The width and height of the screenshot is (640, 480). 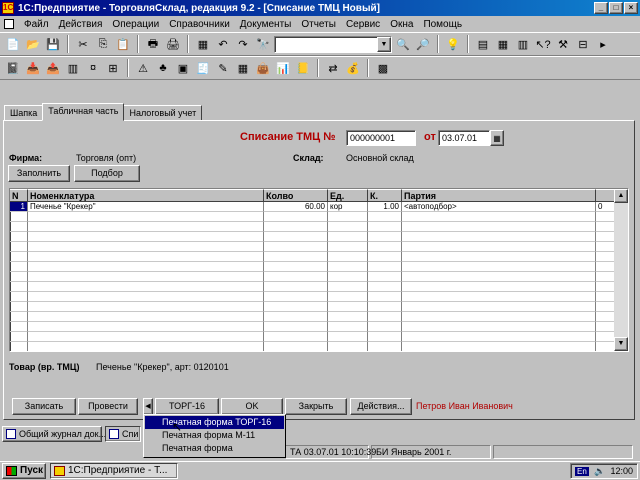 What do you see at coordinates (33, 68) in the screenshot?
I see `import-icon: 📥` at bounding box center [33, 68].